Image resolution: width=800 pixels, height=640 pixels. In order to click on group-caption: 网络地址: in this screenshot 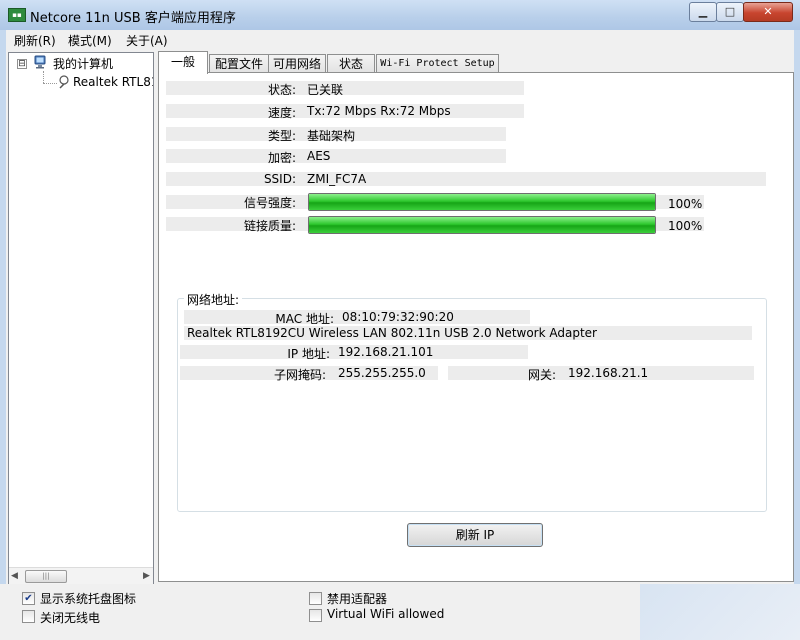, I will do `click(213, 299)`.